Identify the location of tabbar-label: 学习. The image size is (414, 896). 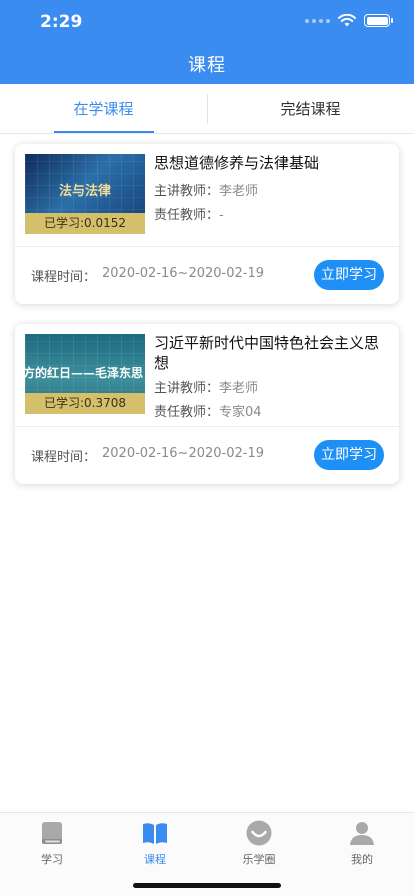
(52, 859).